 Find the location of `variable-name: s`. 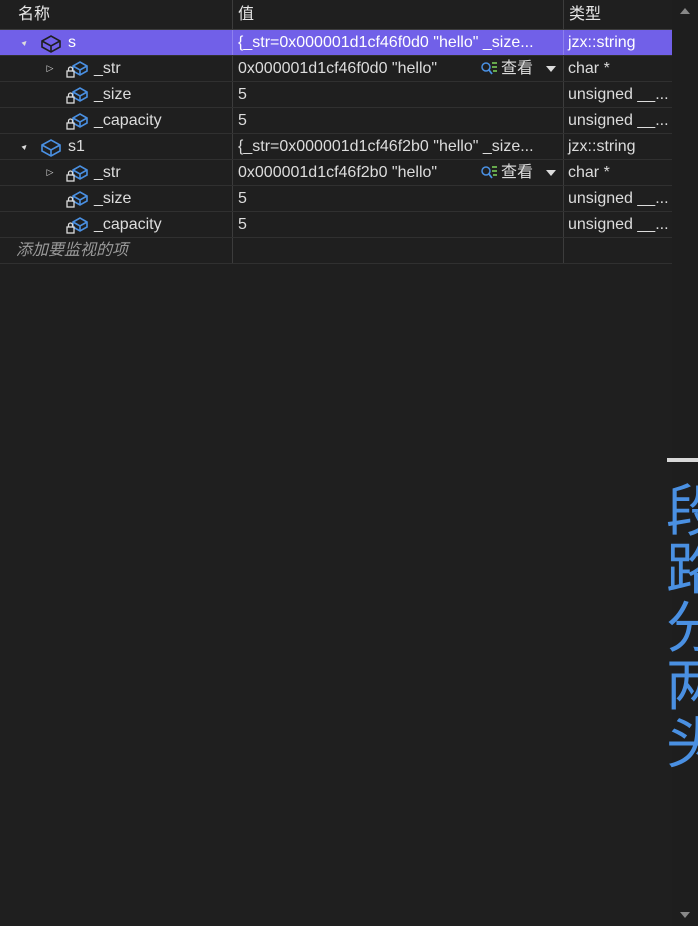

variable-name: s is located at coordinates (72, 42).